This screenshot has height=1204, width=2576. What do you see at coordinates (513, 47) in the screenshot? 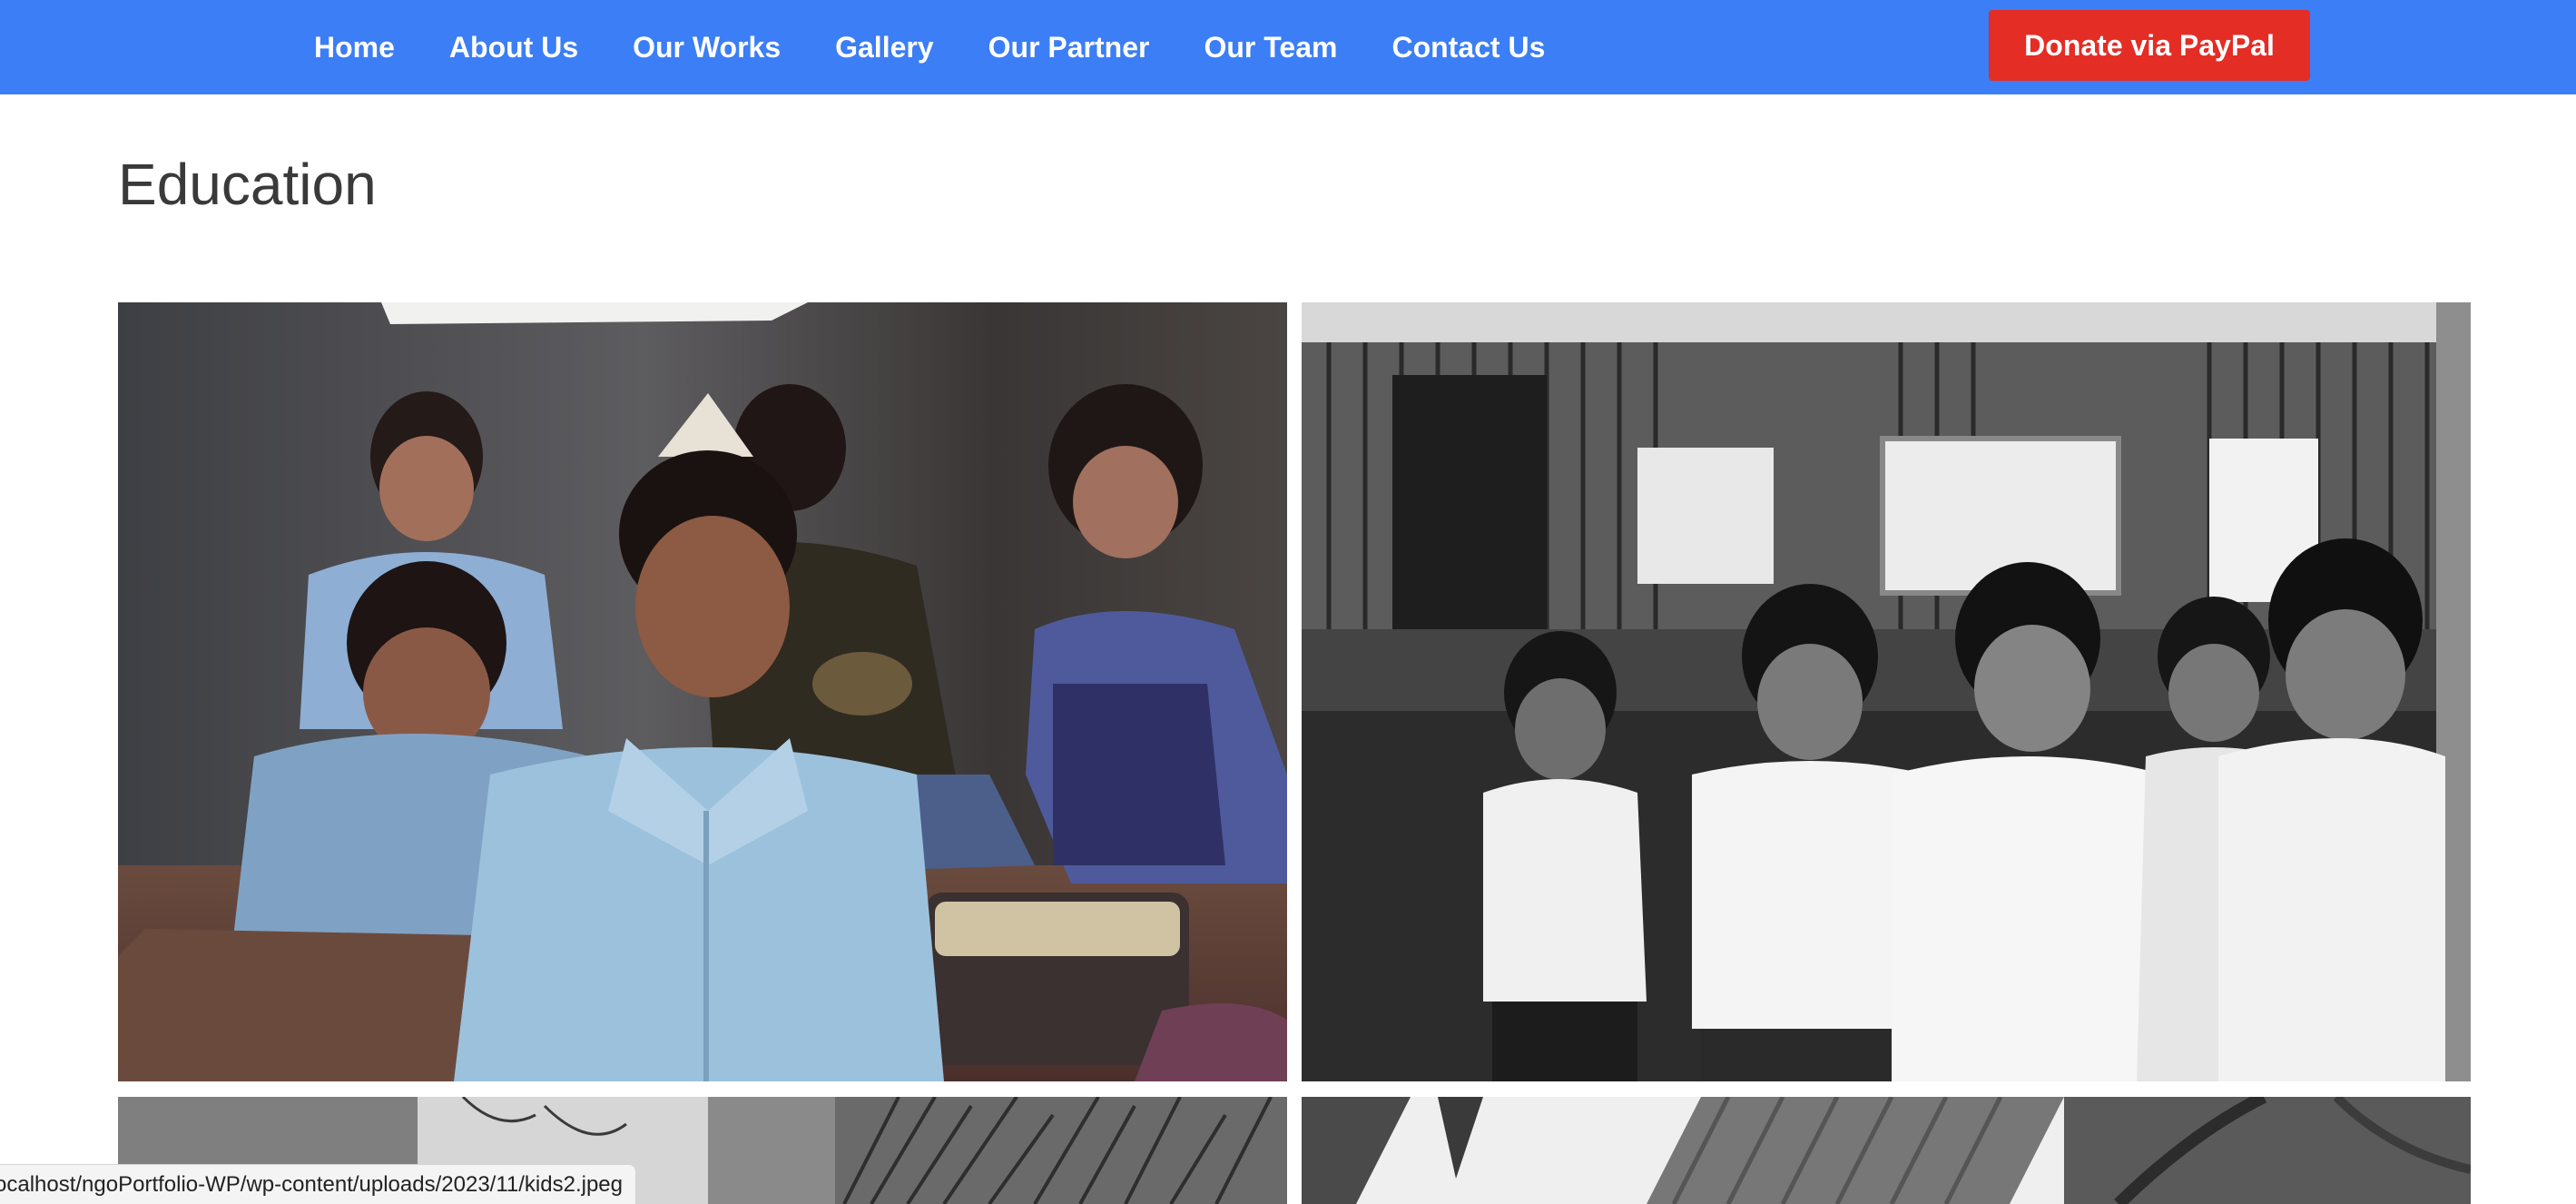
I see `nav-about-us: About Us` at bounding box center [513, 47].